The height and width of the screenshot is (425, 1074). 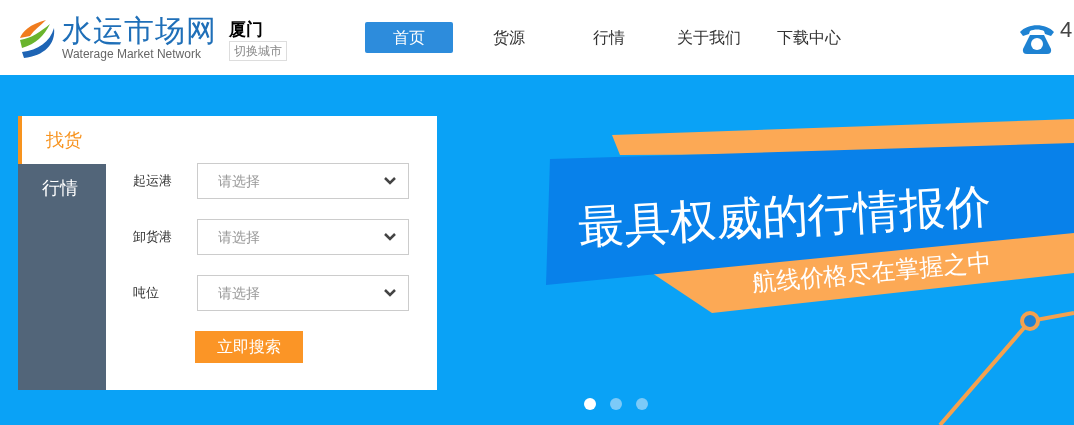 I want to click on banner-subline: 航线价格尽在掌握之中, so click(x=871, y=272).